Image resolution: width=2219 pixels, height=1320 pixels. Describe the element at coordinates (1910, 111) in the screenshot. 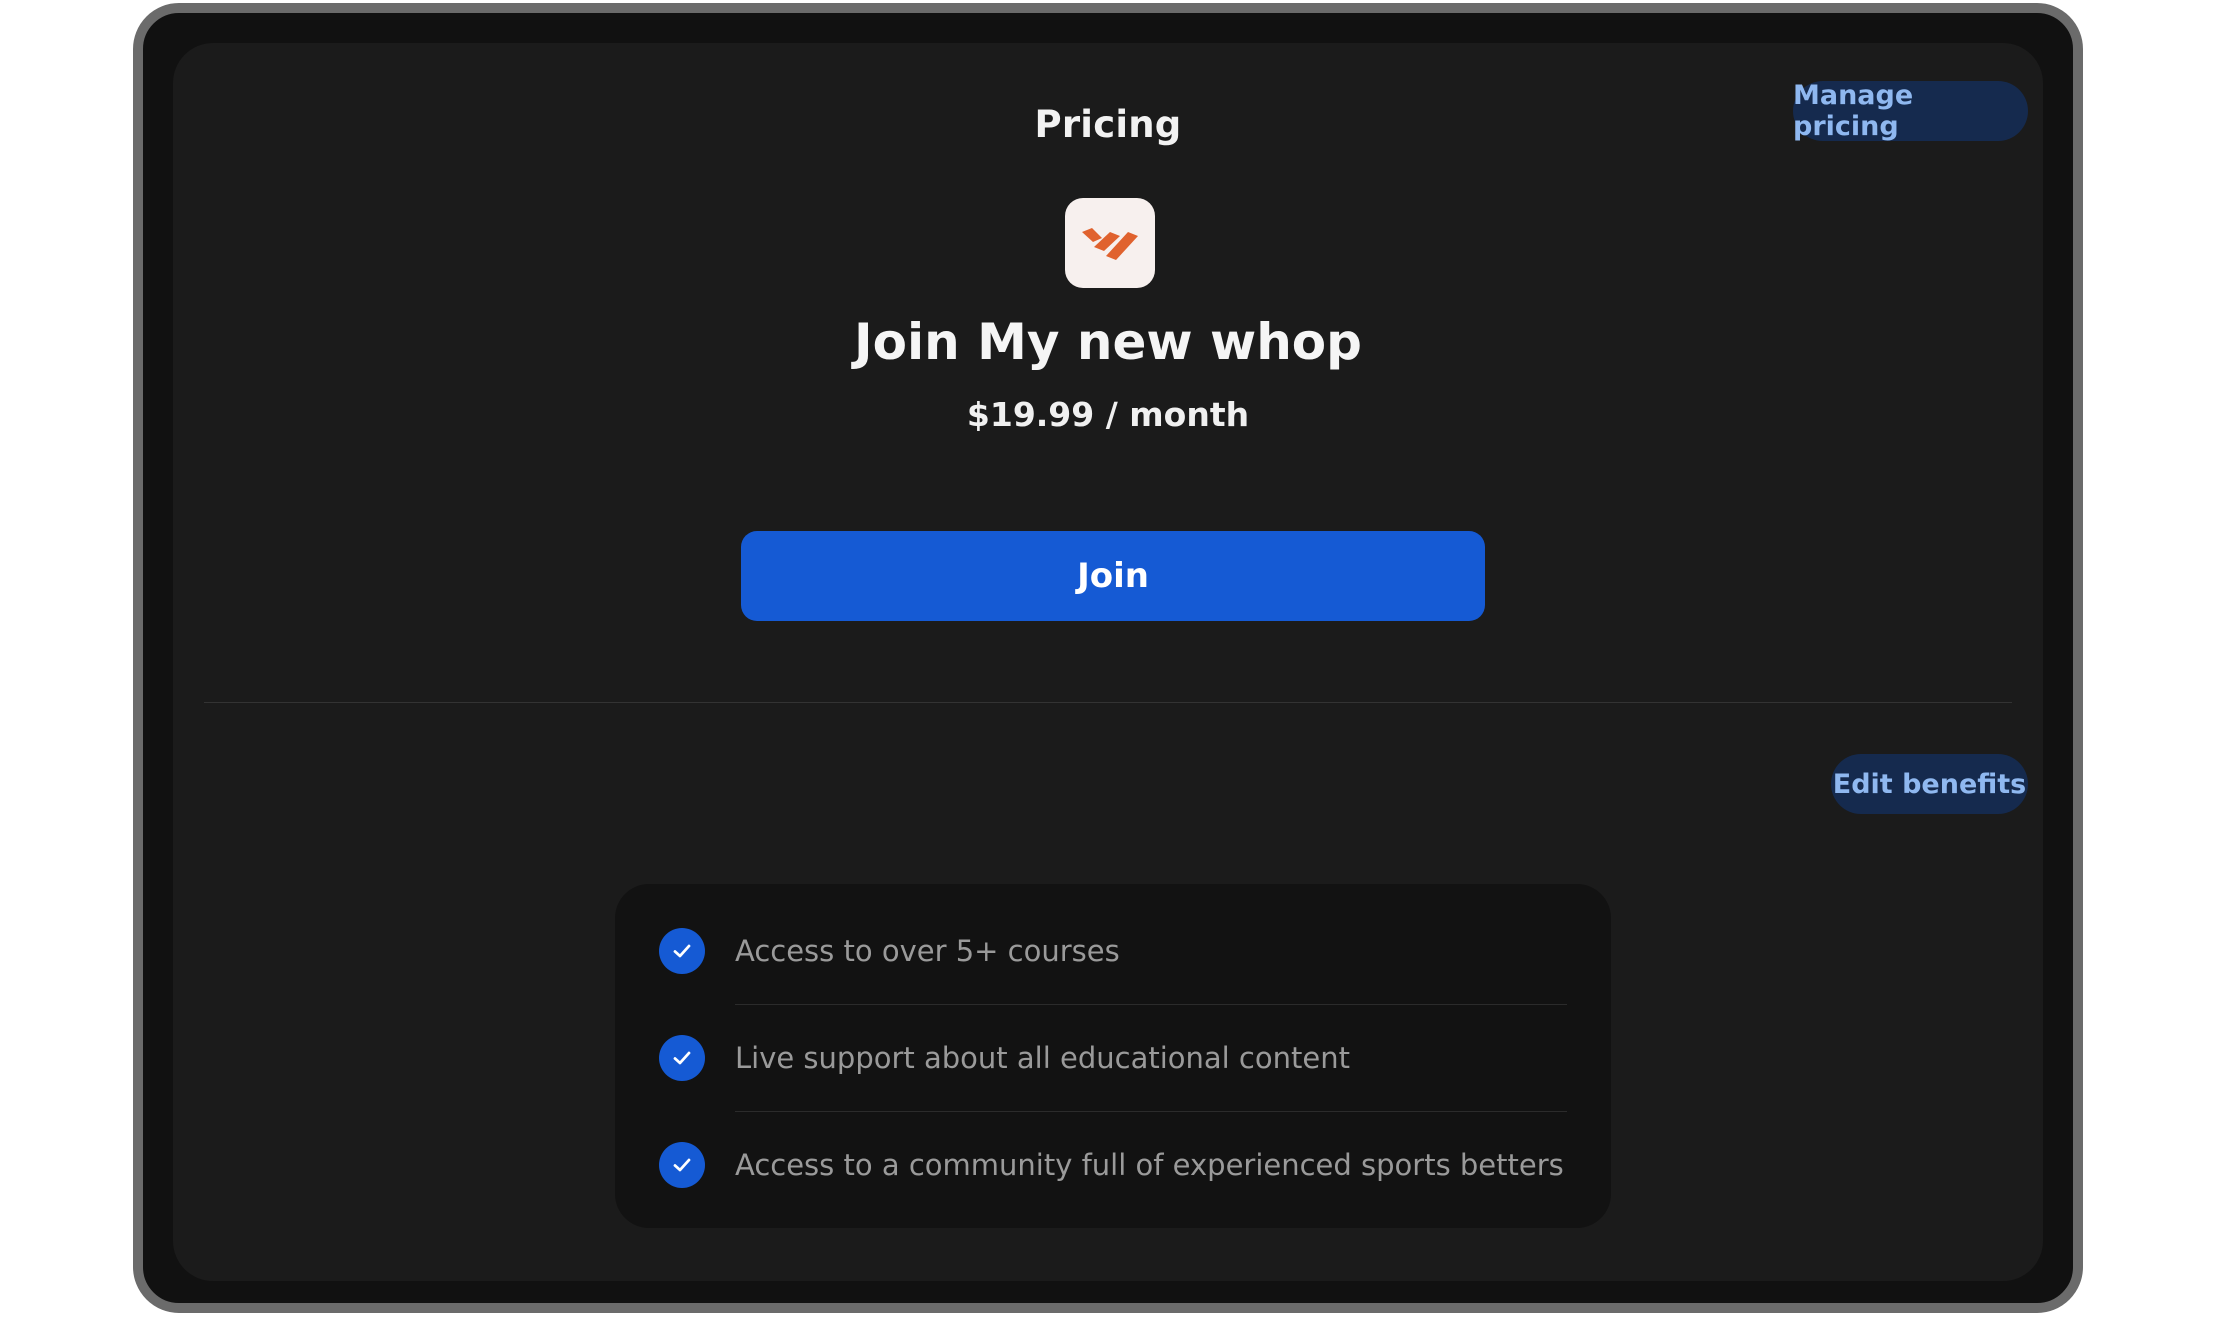

I see `manage-pricing-button: Manage pricing` at that location.